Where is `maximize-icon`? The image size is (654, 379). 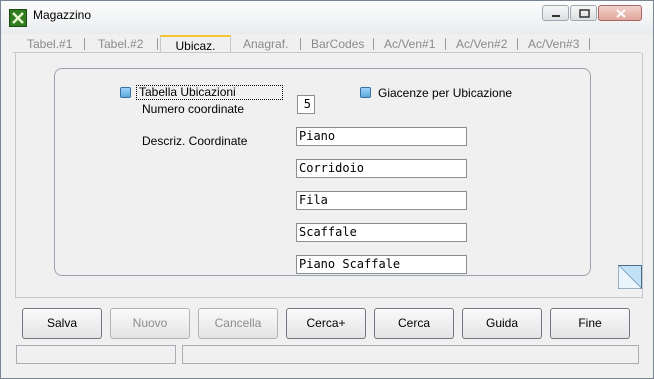
maximize-icon is located at coordinates (584, 13).